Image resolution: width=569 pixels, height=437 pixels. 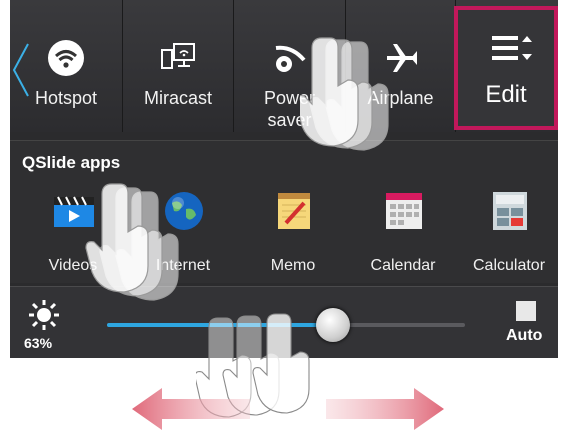 I want to click on edit-button: Edit, so click(x=506, y=68).